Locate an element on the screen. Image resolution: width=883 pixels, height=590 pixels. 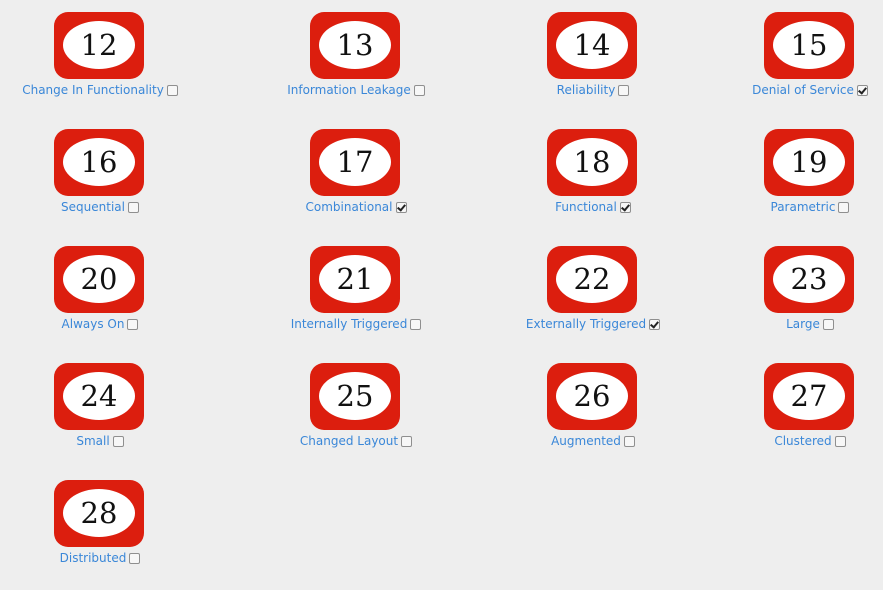
label-row: Combinational is located at coordinates (356, 207).